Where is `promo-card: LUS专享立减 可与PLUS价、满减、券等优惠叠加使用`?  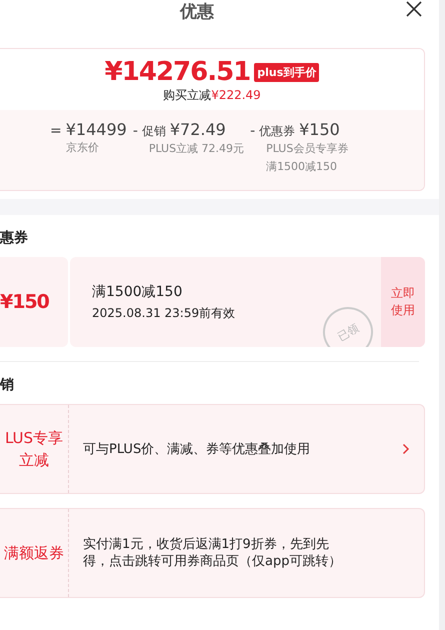 promo-card: LUS专享立减 可与PLUS价、满减、券等优惠叠加使用 is located at coordinates (212, 449).